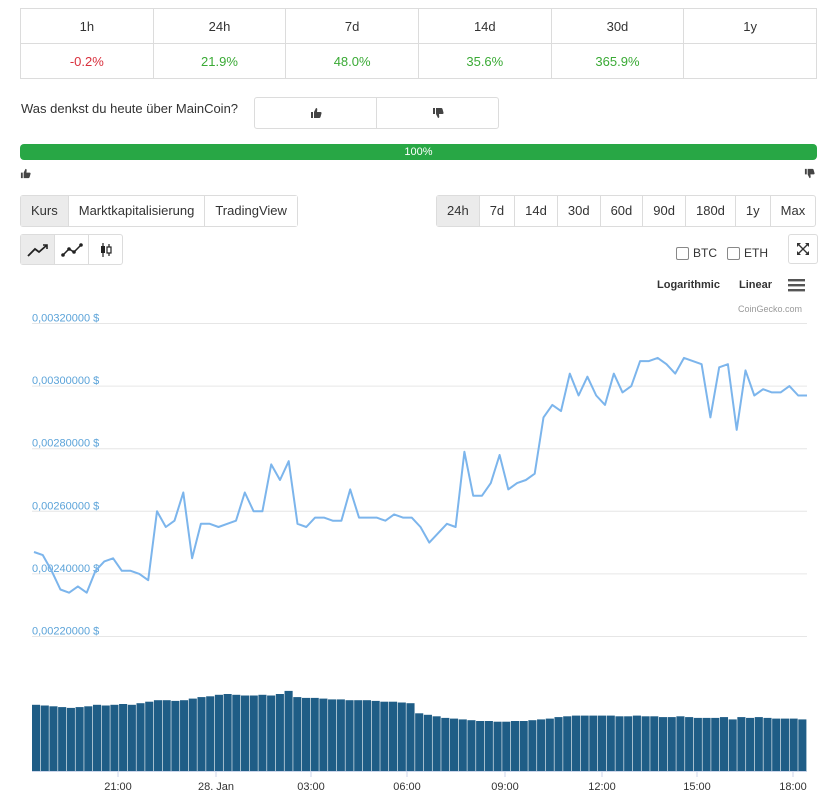 Image resolution: width=835 pixels, height=796 pixels. What do you see at coordinates (697, 787) in the screenshot?
I see `x-tick-label: 15:00` at bounding box center [697, 787].